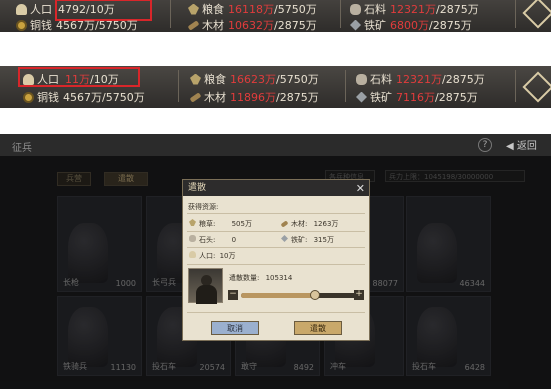  Describe the element at coordinates (315, 295) in the screenshot. I see `slider-knob` at that location.